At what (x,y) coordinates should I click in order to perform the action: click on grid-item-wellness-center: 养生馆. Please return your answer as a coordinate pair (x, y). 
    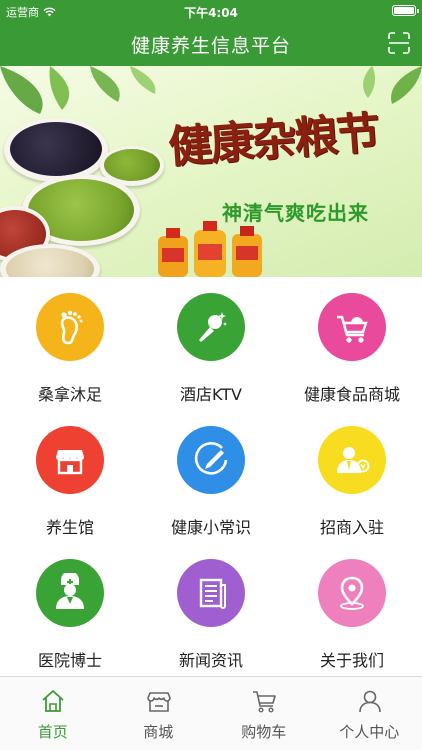
    Looking at the image, I should click on (70, 476).